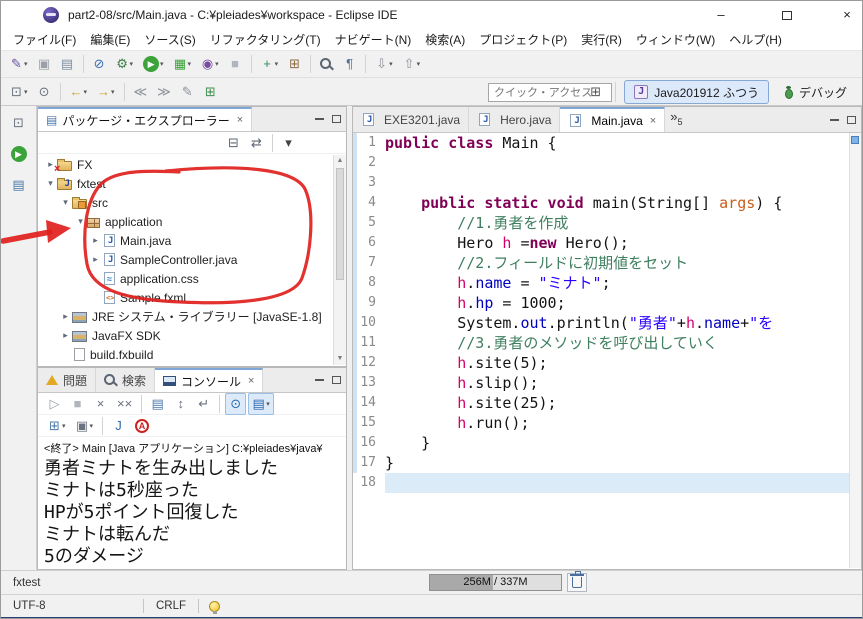 The height and width of the screenshot is (619, 863). What do you see at coordinates (185, 297) in the screenshot?
I see `tree-item-sample-fxml: Sample.fxml` at bounding box center [185, 297].